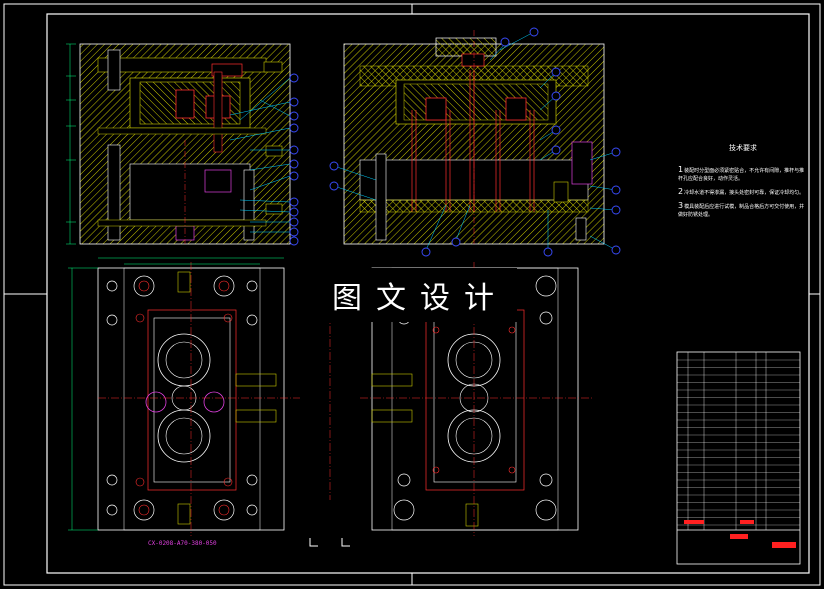  Describe the element at coordinates (738, 458) in the screenshot. I see `title-block` at that location.